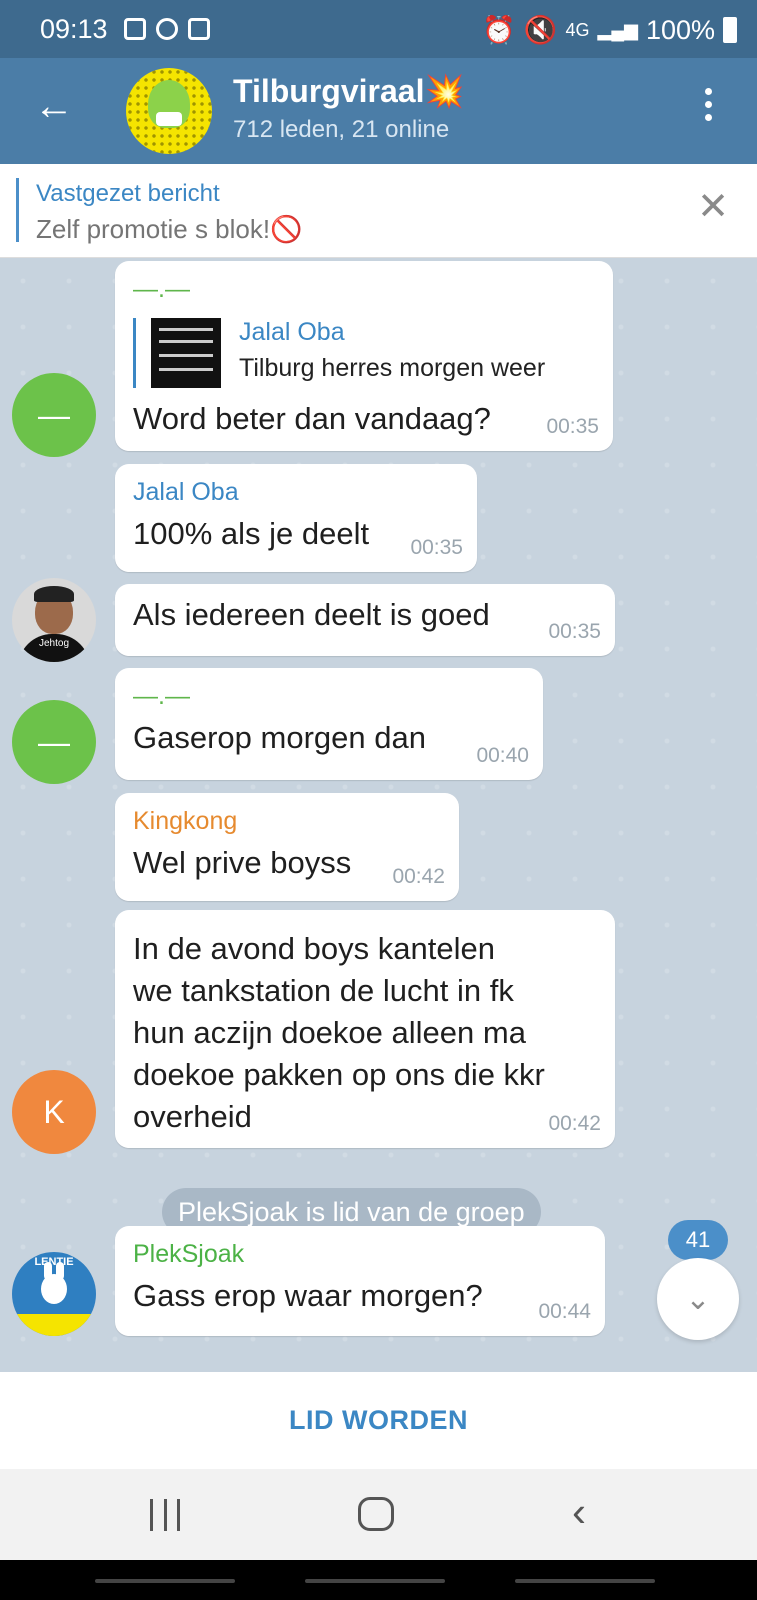 The height and width of the screenshot is (1600, 757). What do you see at coordinates (54, 1262) in the screenshot?
I see `avatar-caption: LENTIE` at bounding box center [54, 1262].